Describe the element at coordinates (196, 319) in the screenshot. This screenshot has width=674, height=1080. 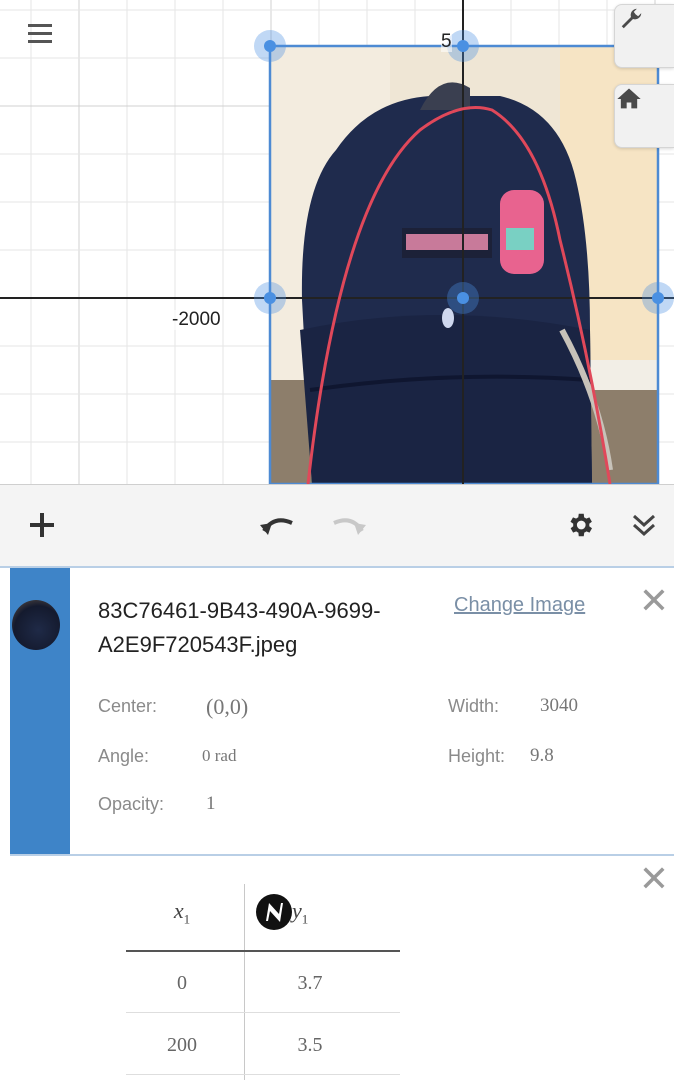
I see `x-tick-label: -2000` at that location.